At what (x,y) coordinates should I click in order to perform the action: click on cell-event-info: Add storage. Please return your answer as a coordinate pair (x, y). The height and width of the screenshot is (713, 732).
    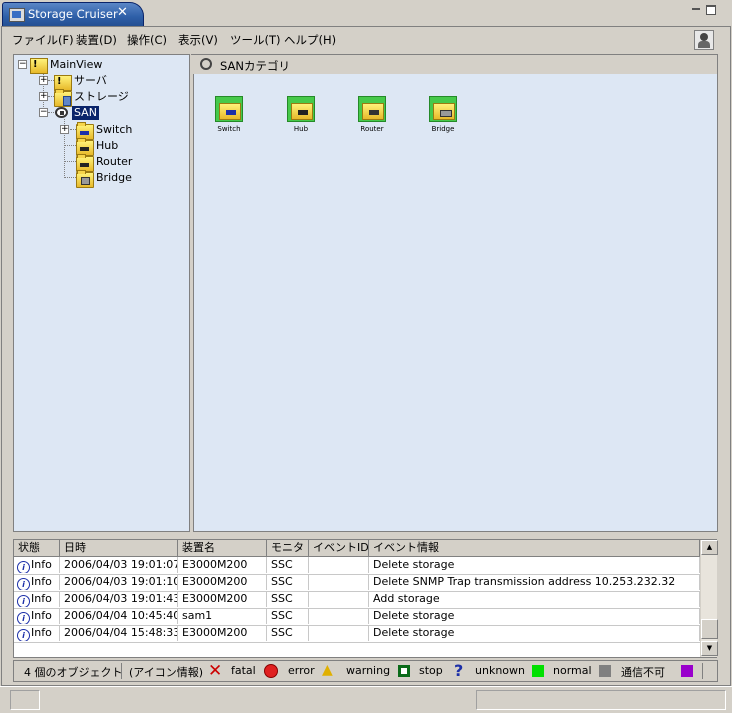
    Looking at the image, I should click on (534, 599).